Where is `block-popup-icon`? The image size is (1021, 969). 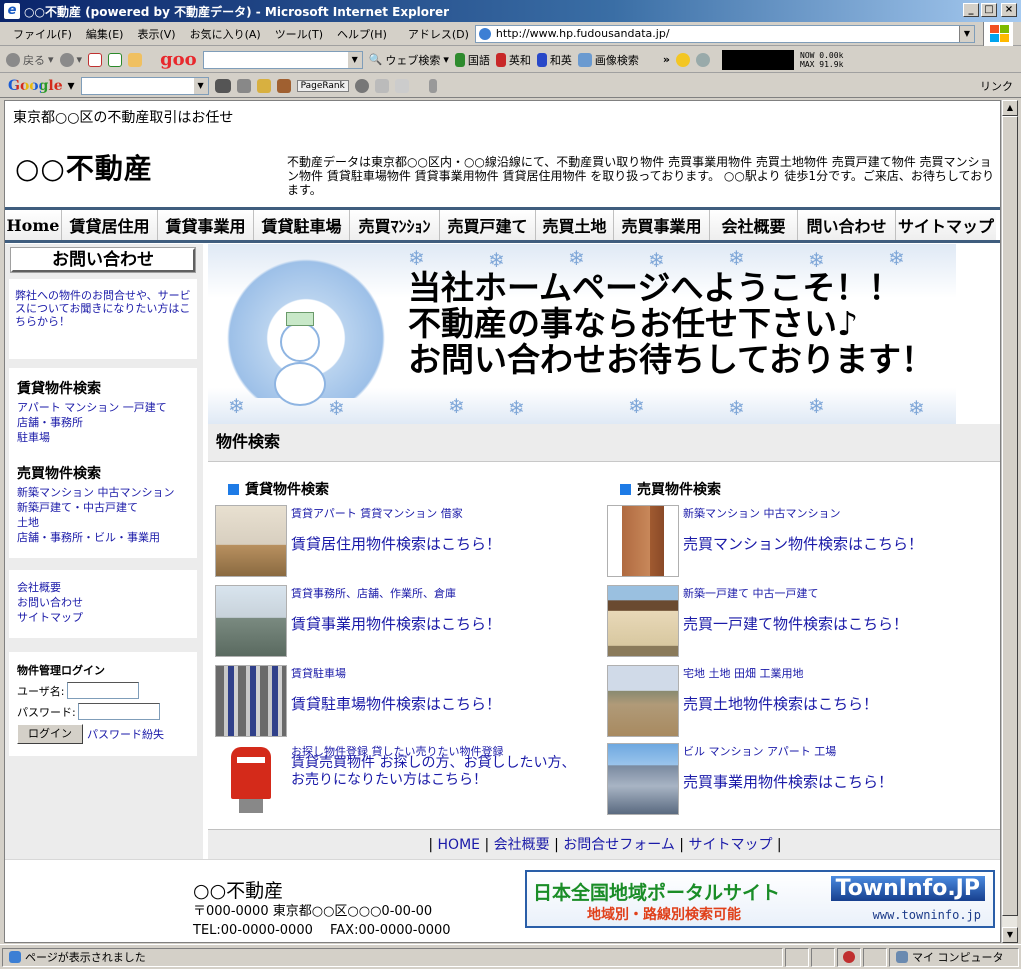
block-popup-icon is located at coordinates (283, 85).